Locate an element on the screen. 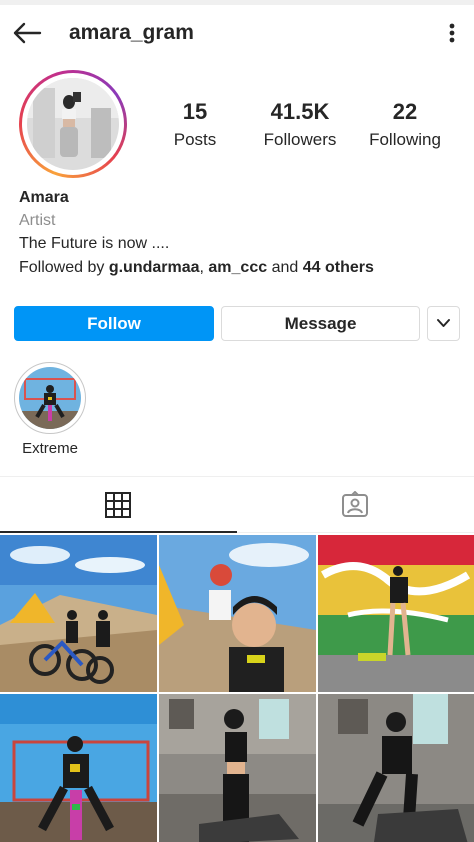 The image size is (474, 842). tab-tagged is located at coordinates (355, 505).